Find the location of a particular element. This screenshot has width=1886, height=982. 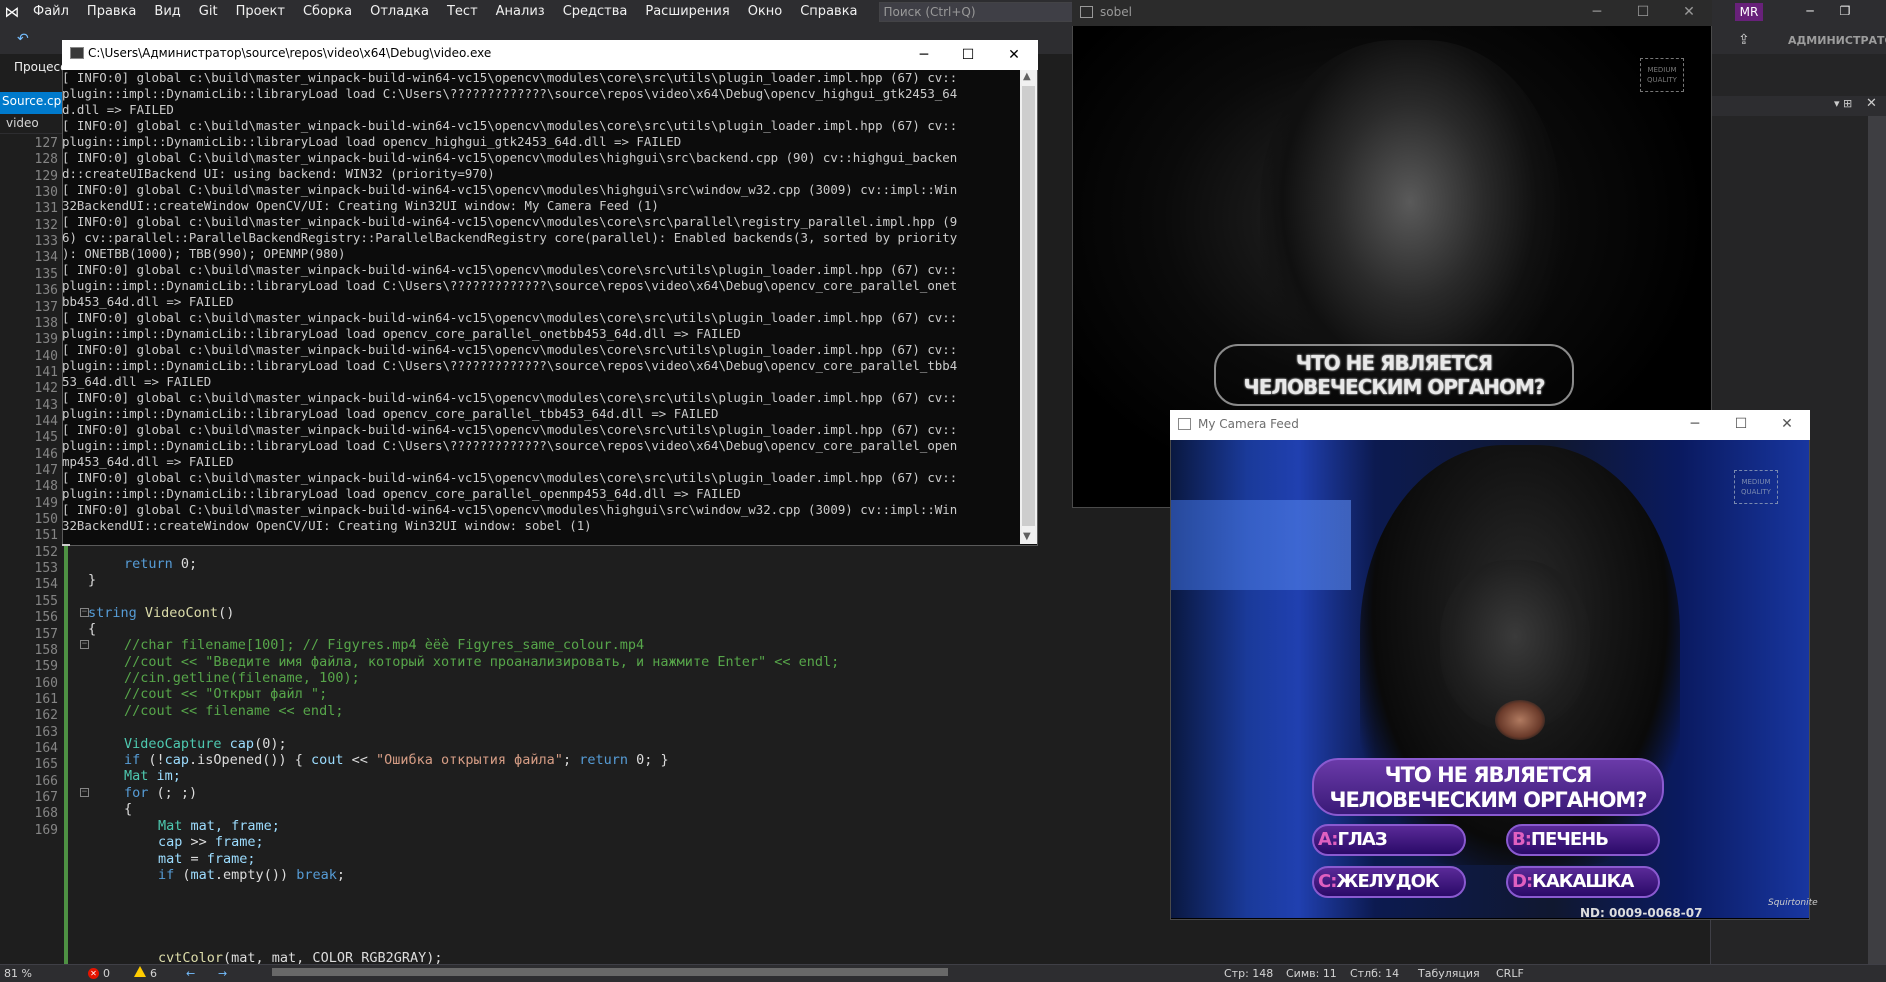

menu-git: Git is located at coordinates (208, 12).